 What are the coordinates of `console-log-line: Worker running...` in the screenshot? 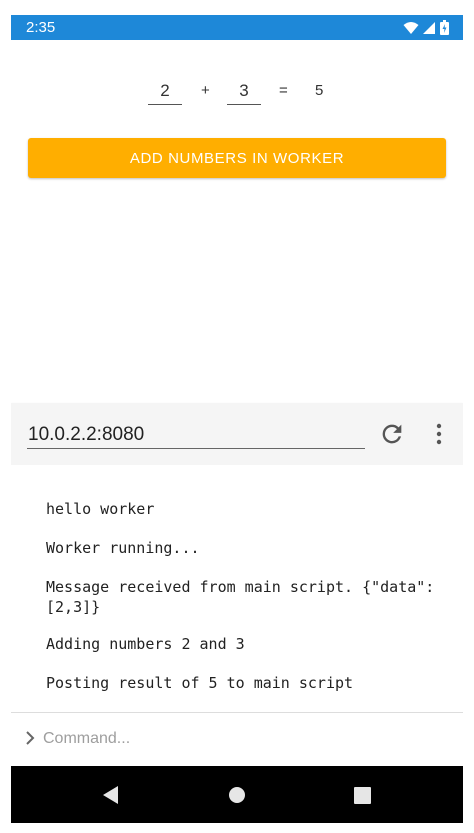 It's located at (123, 548).